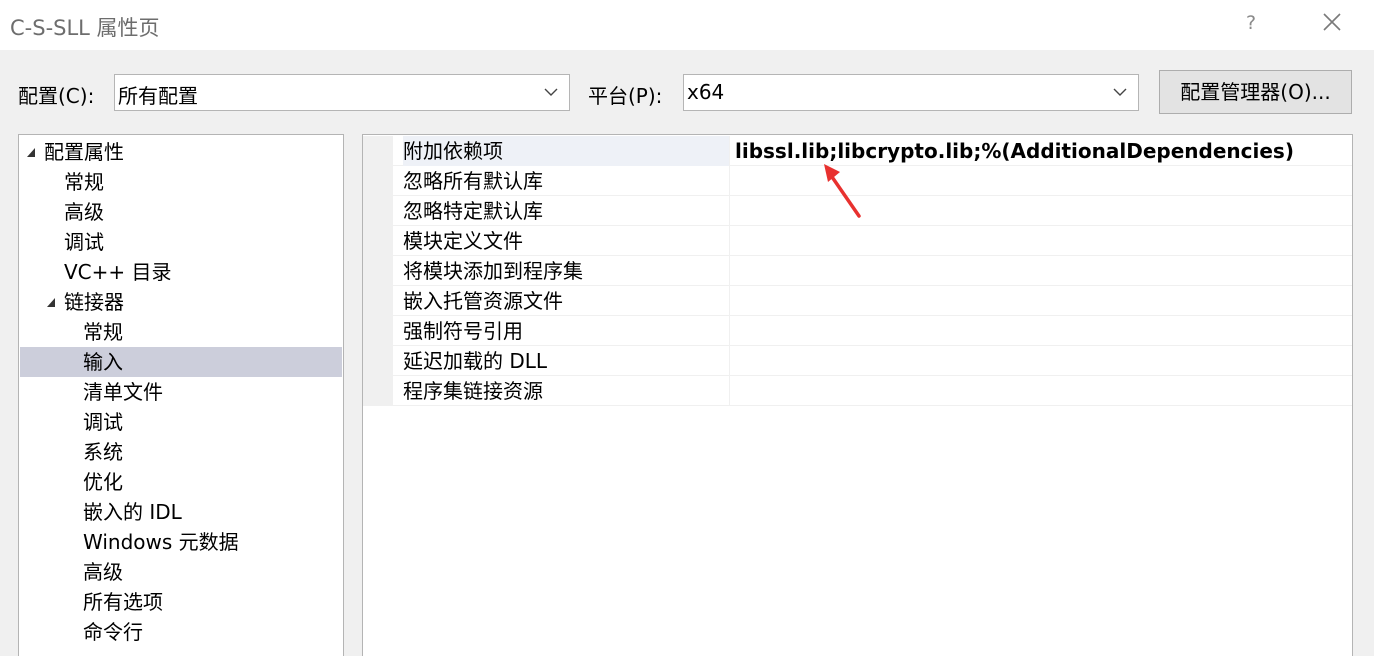 This screenshot has width=1374, height=656. Describe the element at coordinates (123, 602) in the screenshot. I see `tree-item-label: 所有选项` at that location.